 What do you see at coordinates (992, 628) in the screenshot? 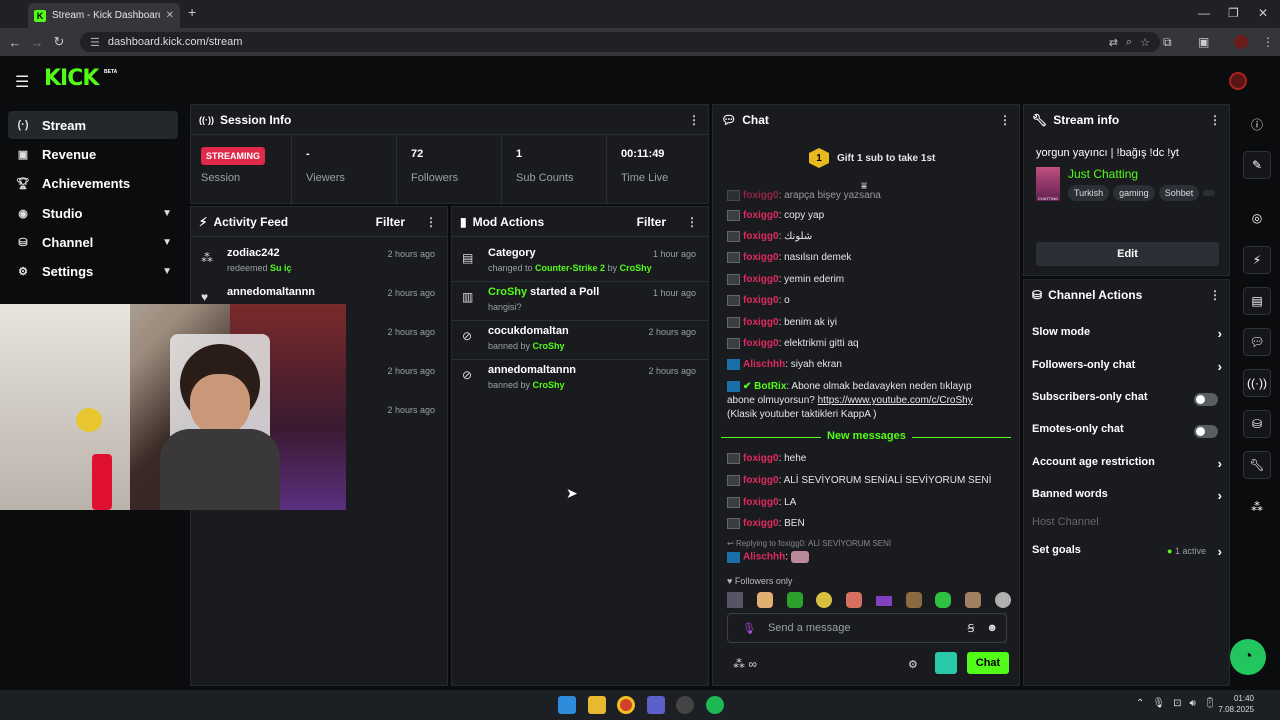
I see `emoji-picker-icon: ☻` at bounding box center [992, 628].